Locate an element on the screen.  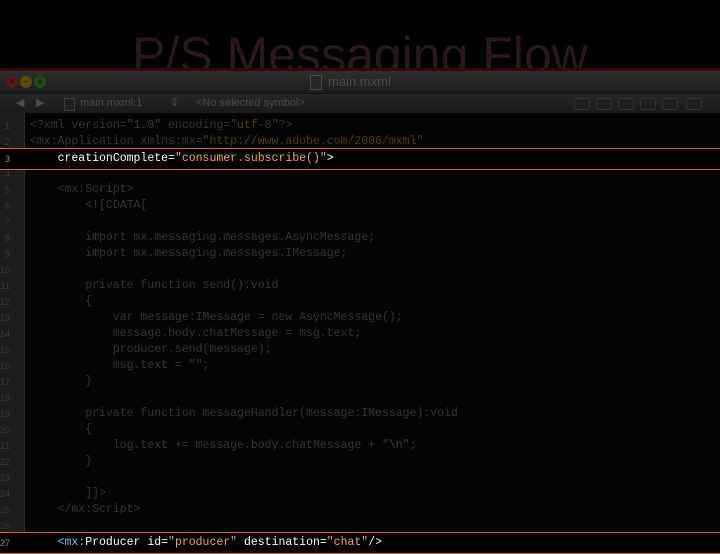
nav-toolbar-buttons is located at coordinates (645, 103).